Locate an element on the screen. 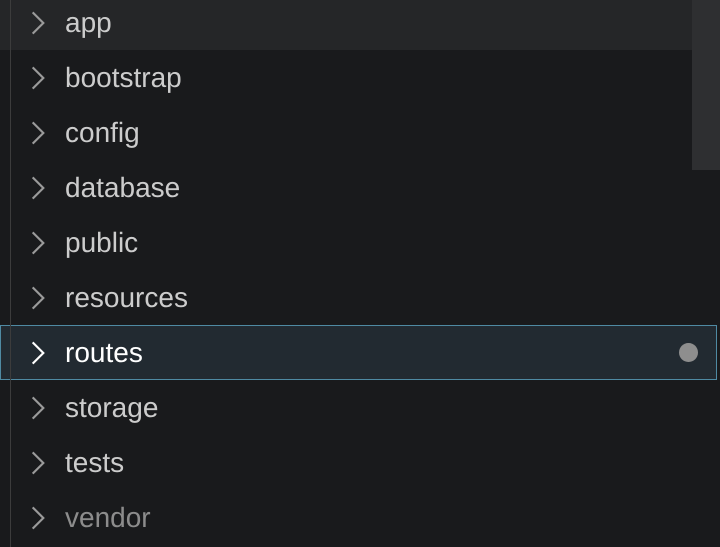 This screenshot has height=547, width=720. folder-name: vendor is located at coordinates (108, 518).